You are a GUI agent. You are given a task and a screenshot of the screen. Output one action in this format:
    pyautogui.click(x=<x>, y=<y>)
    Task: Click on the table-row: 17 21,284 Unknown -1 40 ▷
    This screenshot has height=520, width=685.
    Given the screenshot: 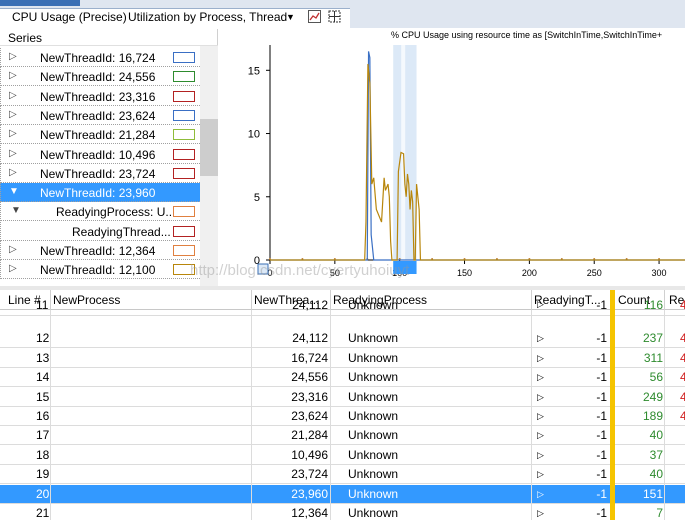 What is the action you would take?
    pyautogui.click(x=342, y=436)
    